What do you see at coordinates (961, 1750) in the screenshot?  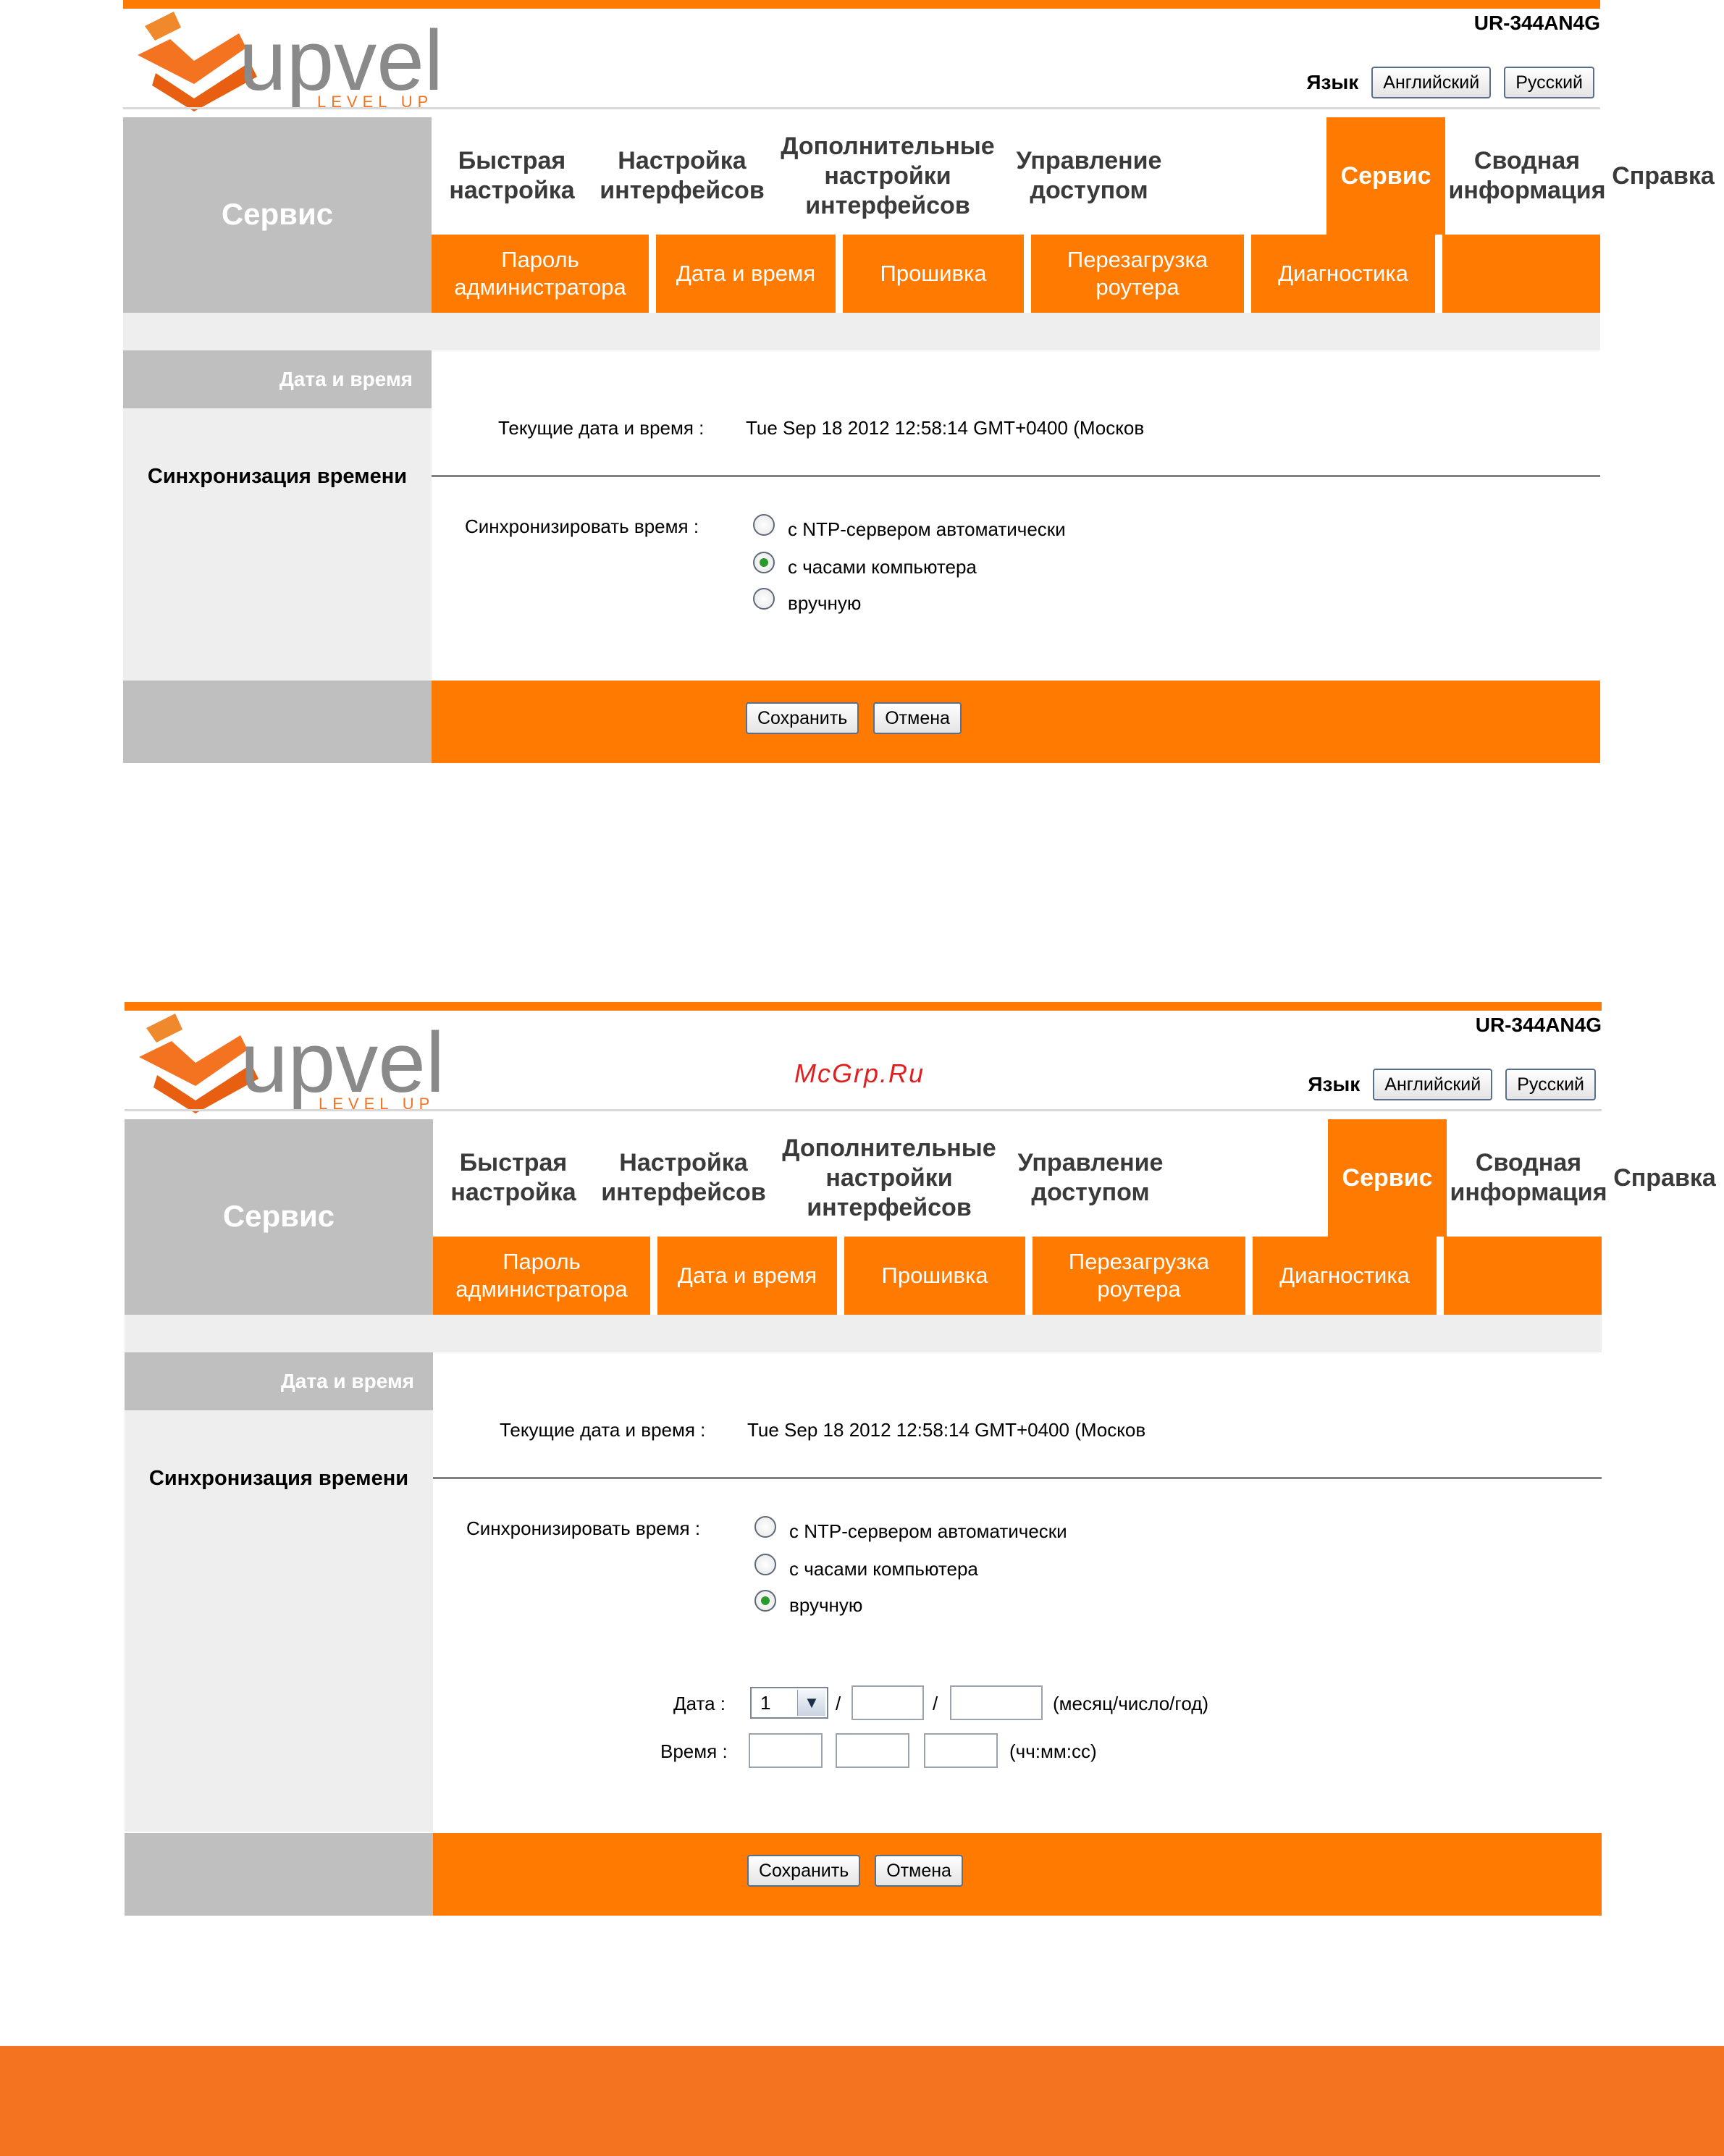 I see `second-input` at bounding box center [961, 1750].